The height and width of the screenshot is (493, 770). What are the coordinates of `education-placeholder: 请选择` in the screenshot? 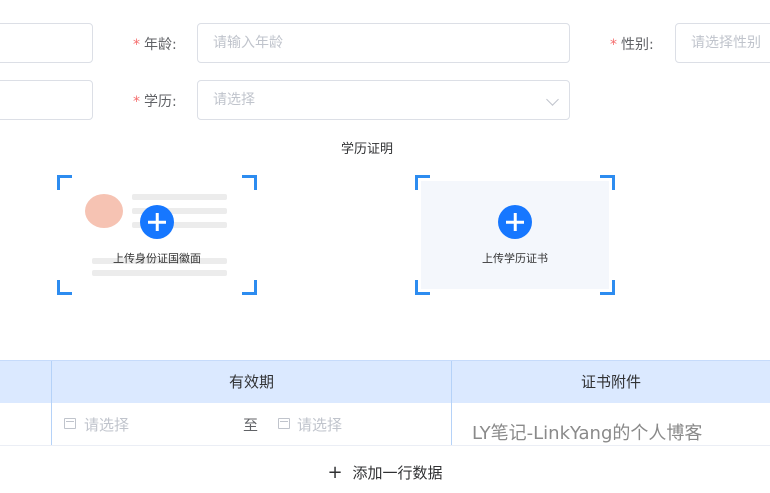 It's located at (234, 100).